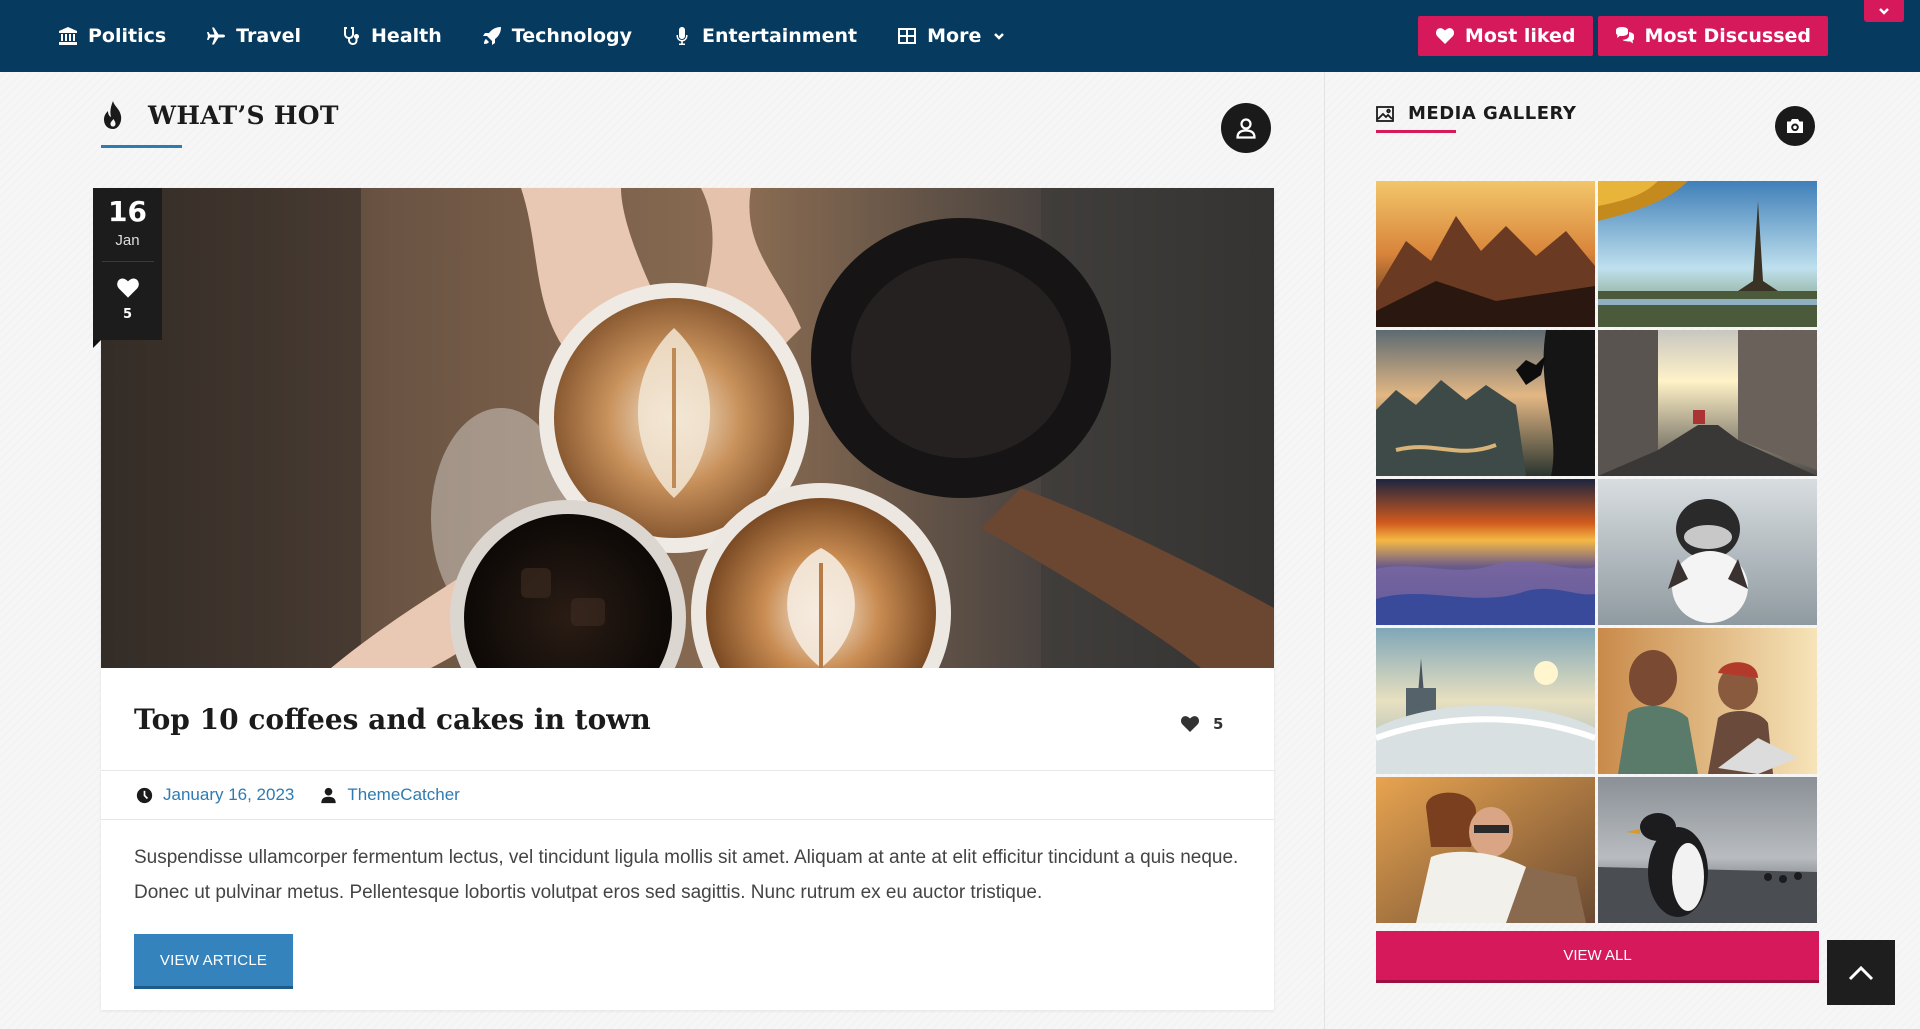  I want to click on date-badge: 16 Jan 5, so click(127, 264).